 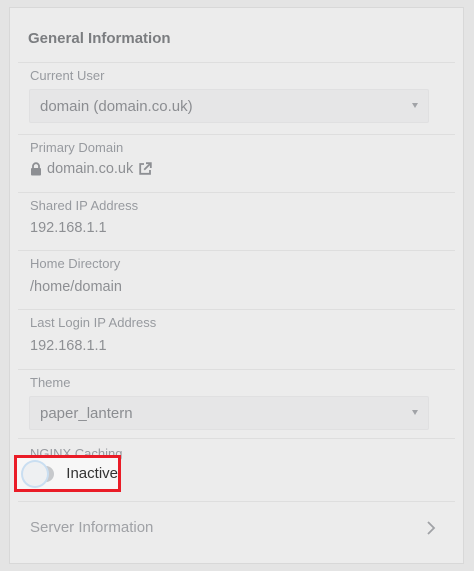 What do you see at coordinates (92, 473) in the screenshot?
I see `nginx-caching-status: Inactive` at bounding box center [92, 473].